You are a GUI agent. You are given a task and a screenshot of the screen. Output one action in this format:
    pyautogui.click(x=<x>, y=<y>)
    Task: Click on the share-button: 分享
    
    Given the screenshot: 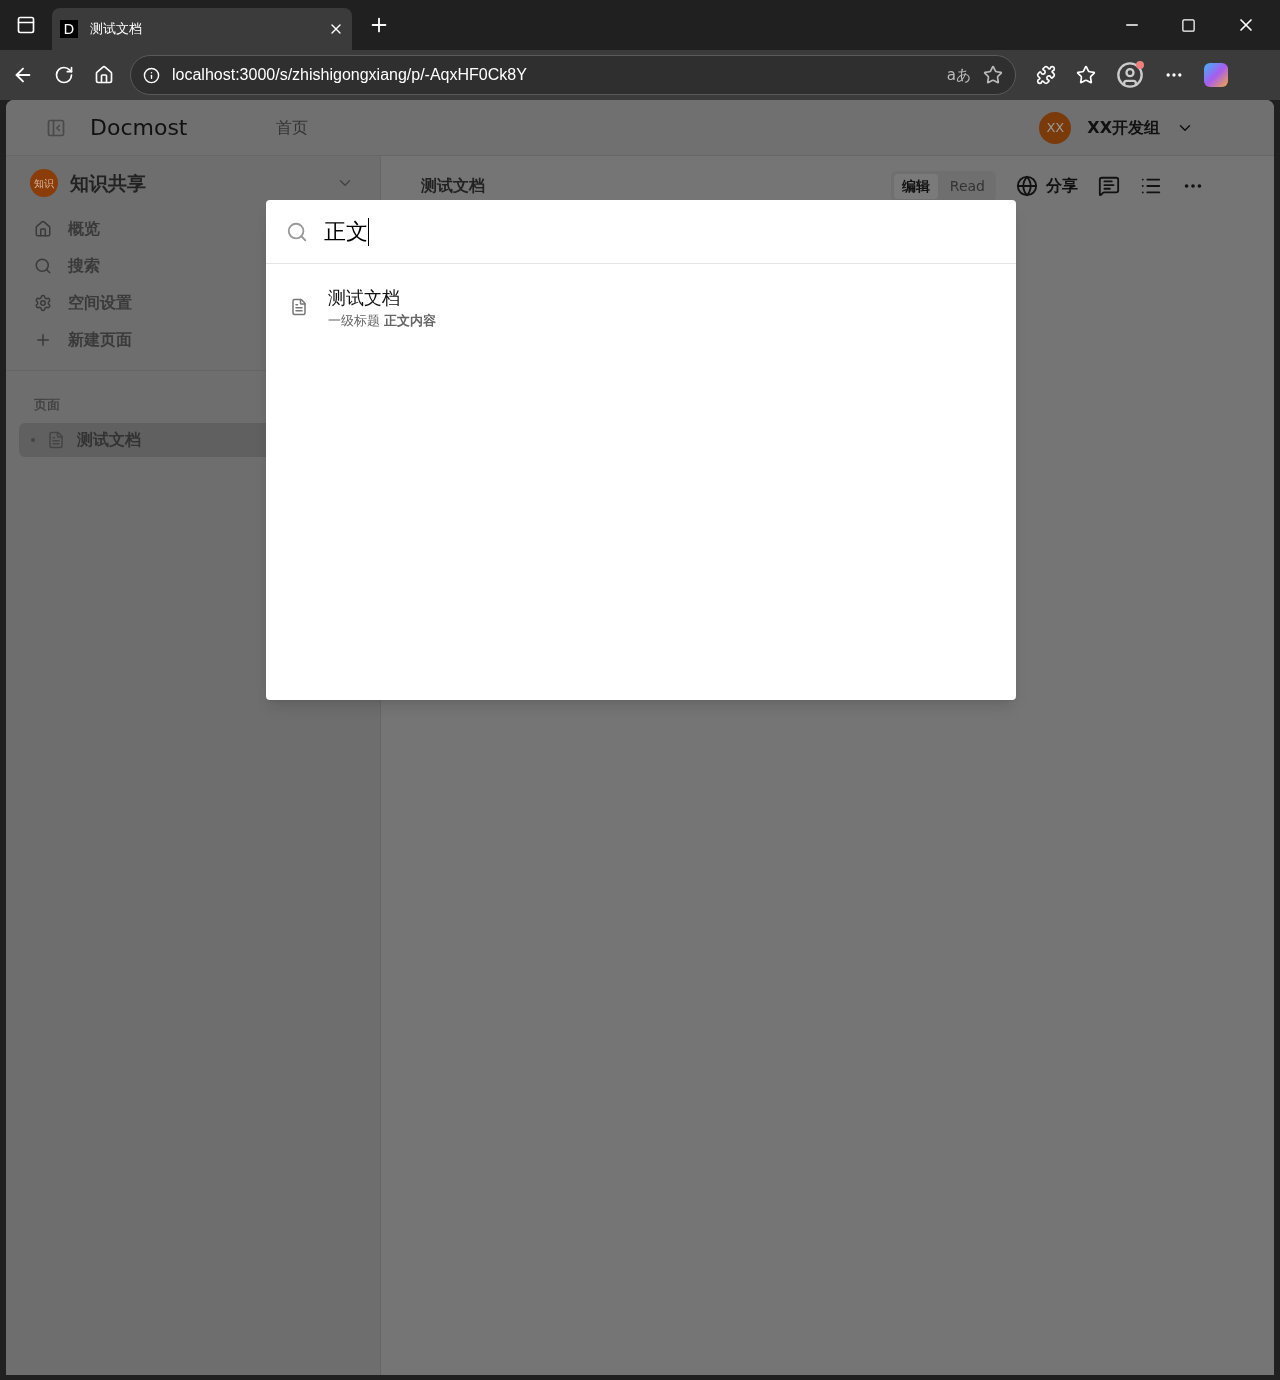 What is the action you would take?
    pyautogui.click(x=1047, y=186)
    